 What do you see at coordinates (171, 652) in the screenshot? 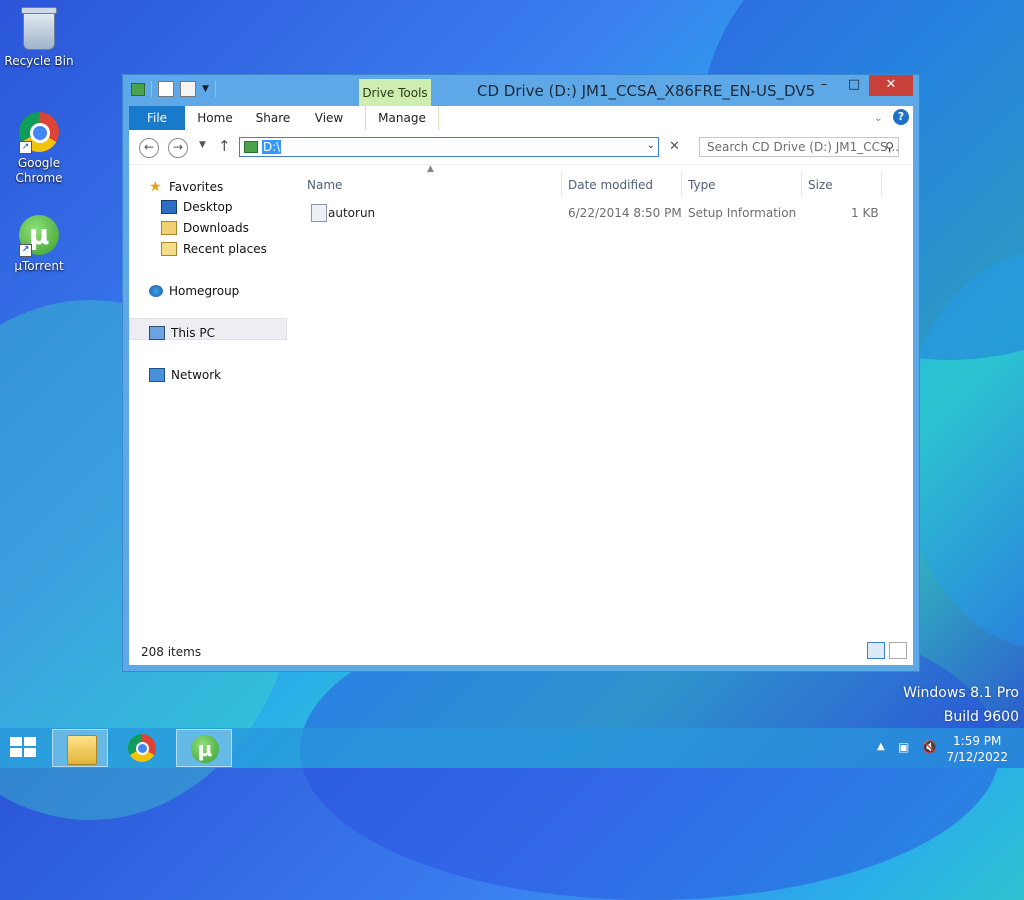
I see `item-count: 208 items` at bounding box center [171, 652].